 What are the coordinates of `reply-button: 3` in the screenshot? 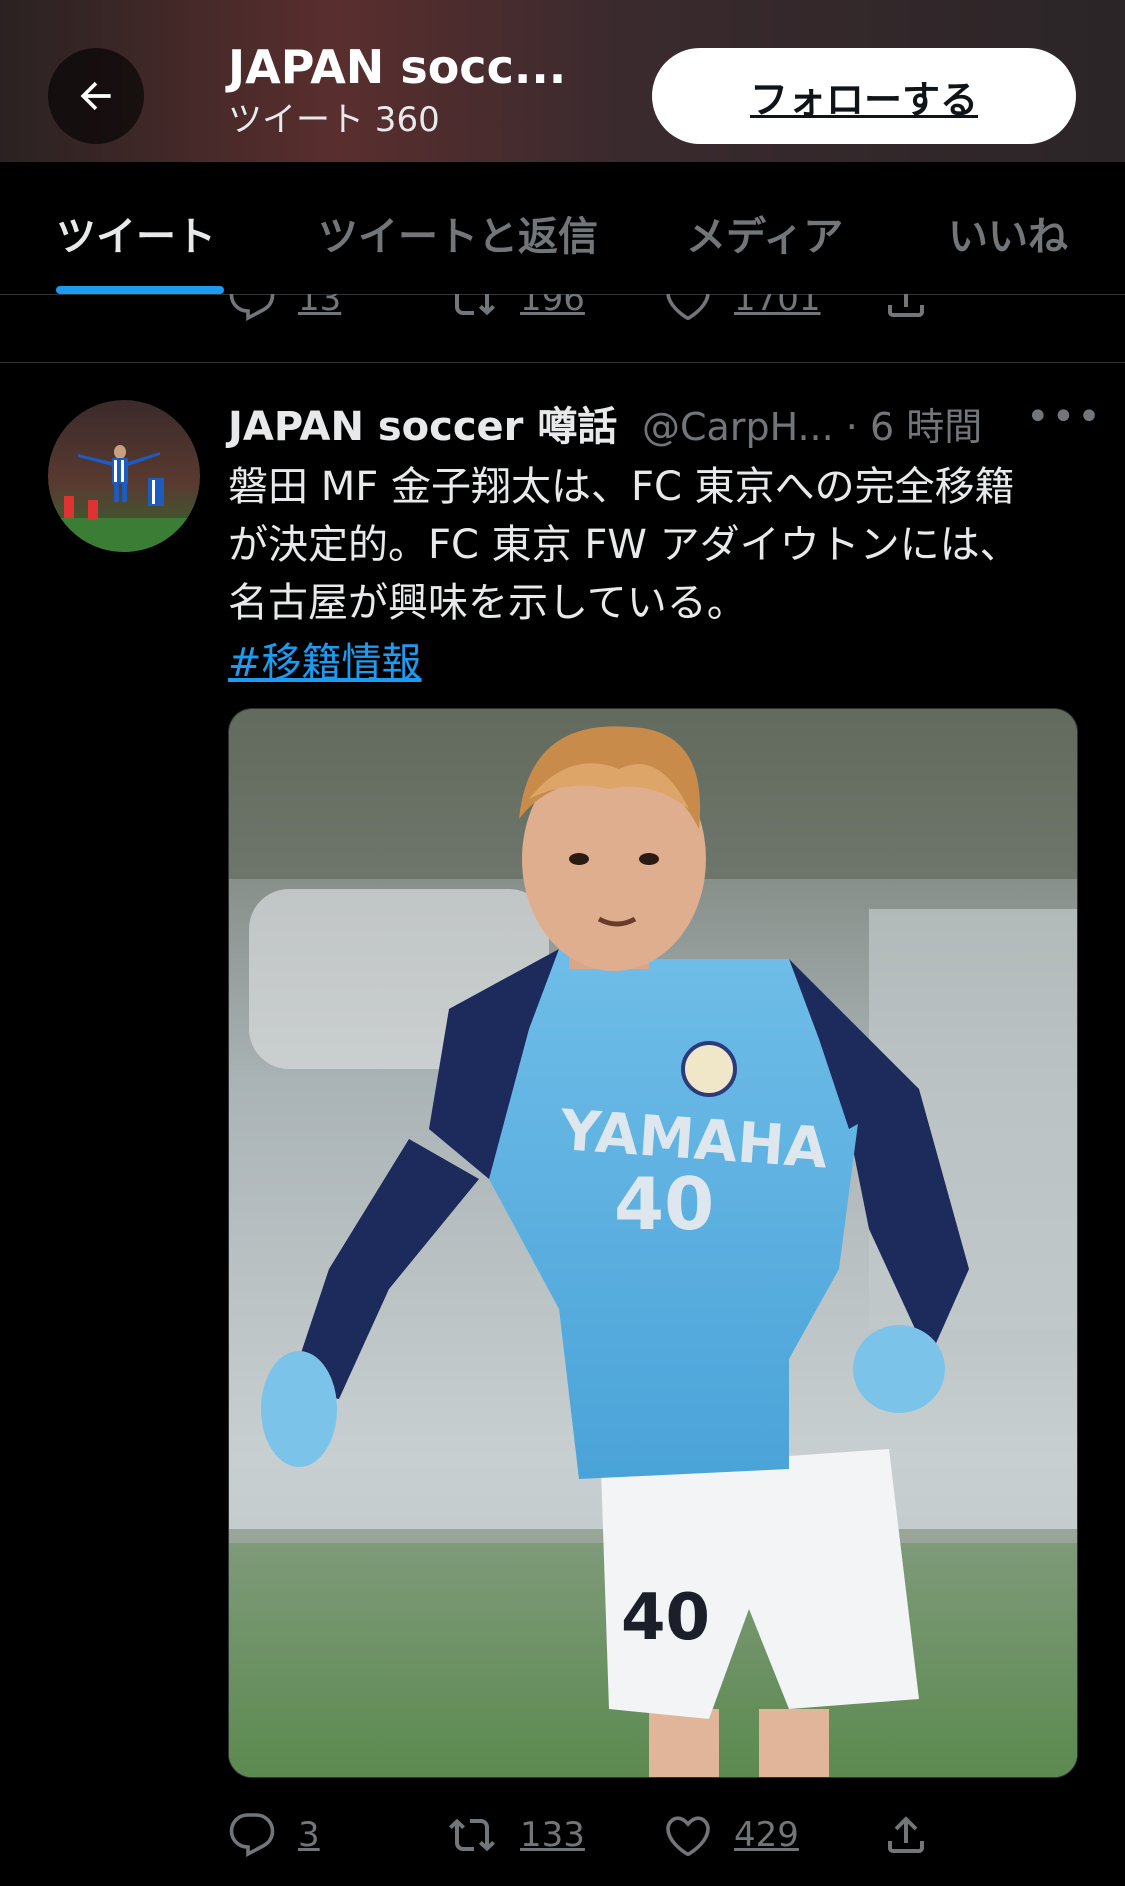 It's located at (274, 1835).